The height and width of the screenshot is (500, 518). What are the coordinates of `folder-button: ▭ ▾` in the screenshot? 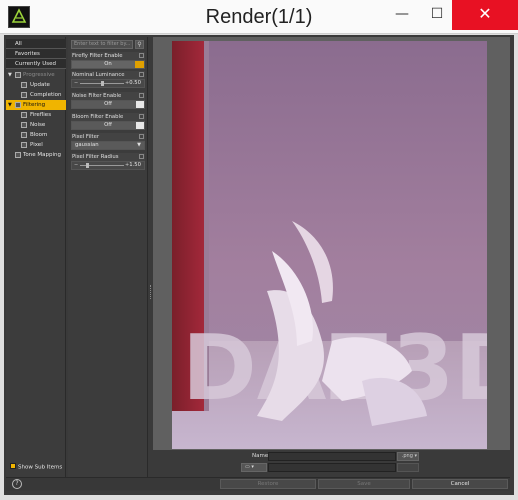 It's located at (254, 467).